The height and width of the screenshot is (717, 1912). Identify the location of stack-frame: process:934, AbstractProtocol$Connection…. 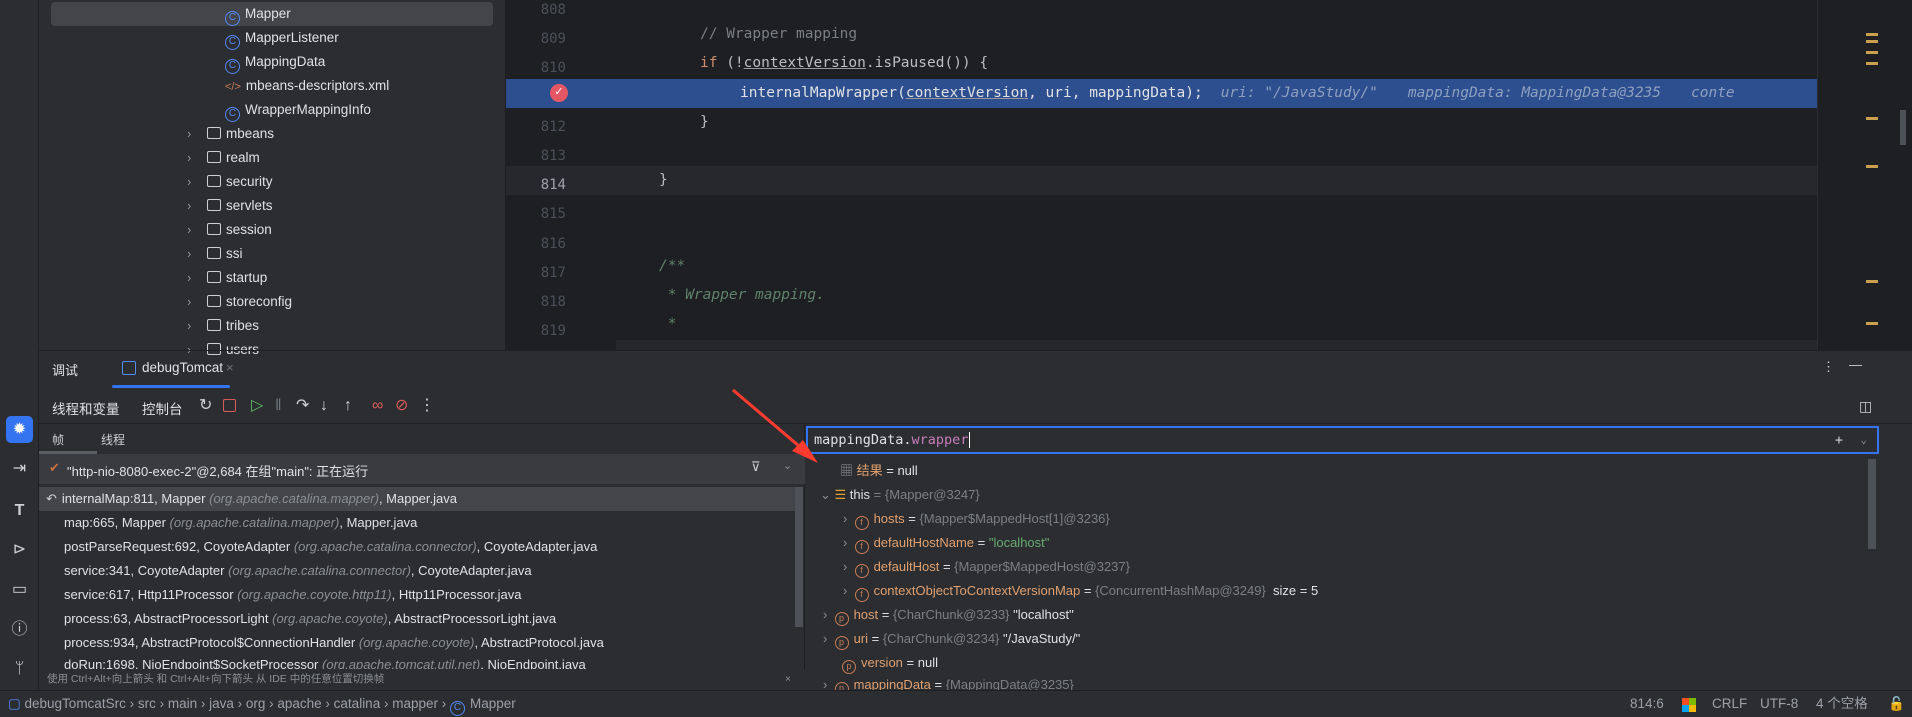
(334, 643).